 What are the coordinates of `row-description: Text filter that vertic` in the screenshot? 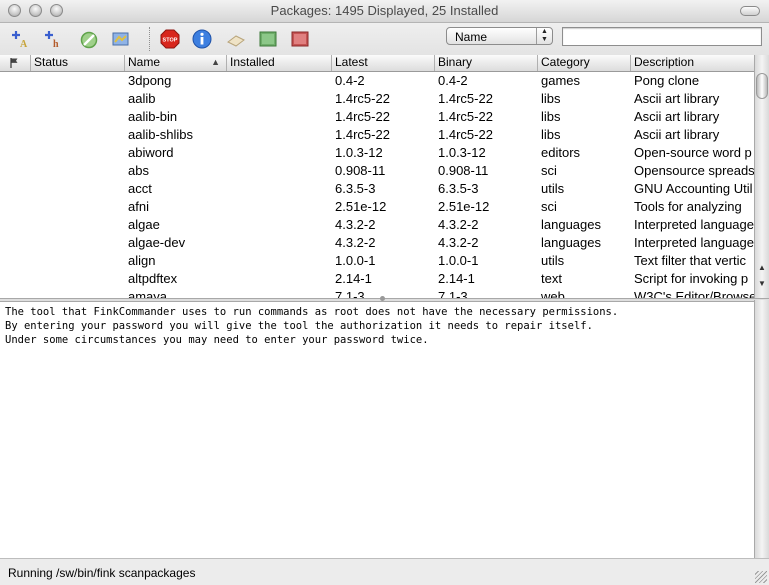 It's located at (690, 260).